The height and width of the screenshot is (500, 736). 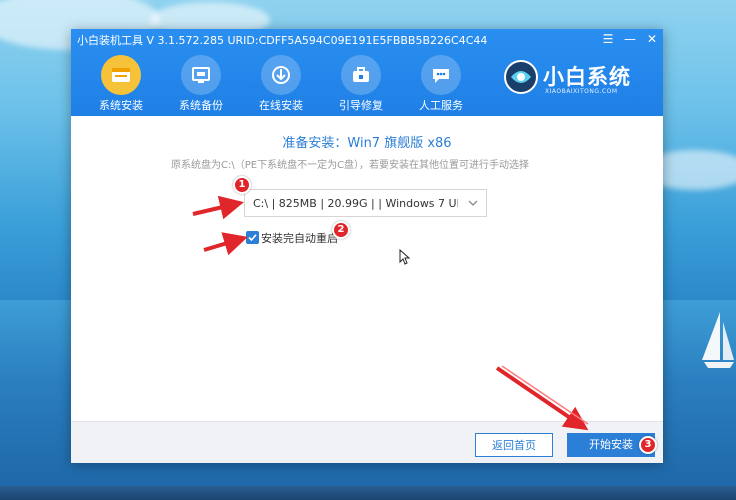 I want to click on system-install-icon, so click(x=121, y=75).